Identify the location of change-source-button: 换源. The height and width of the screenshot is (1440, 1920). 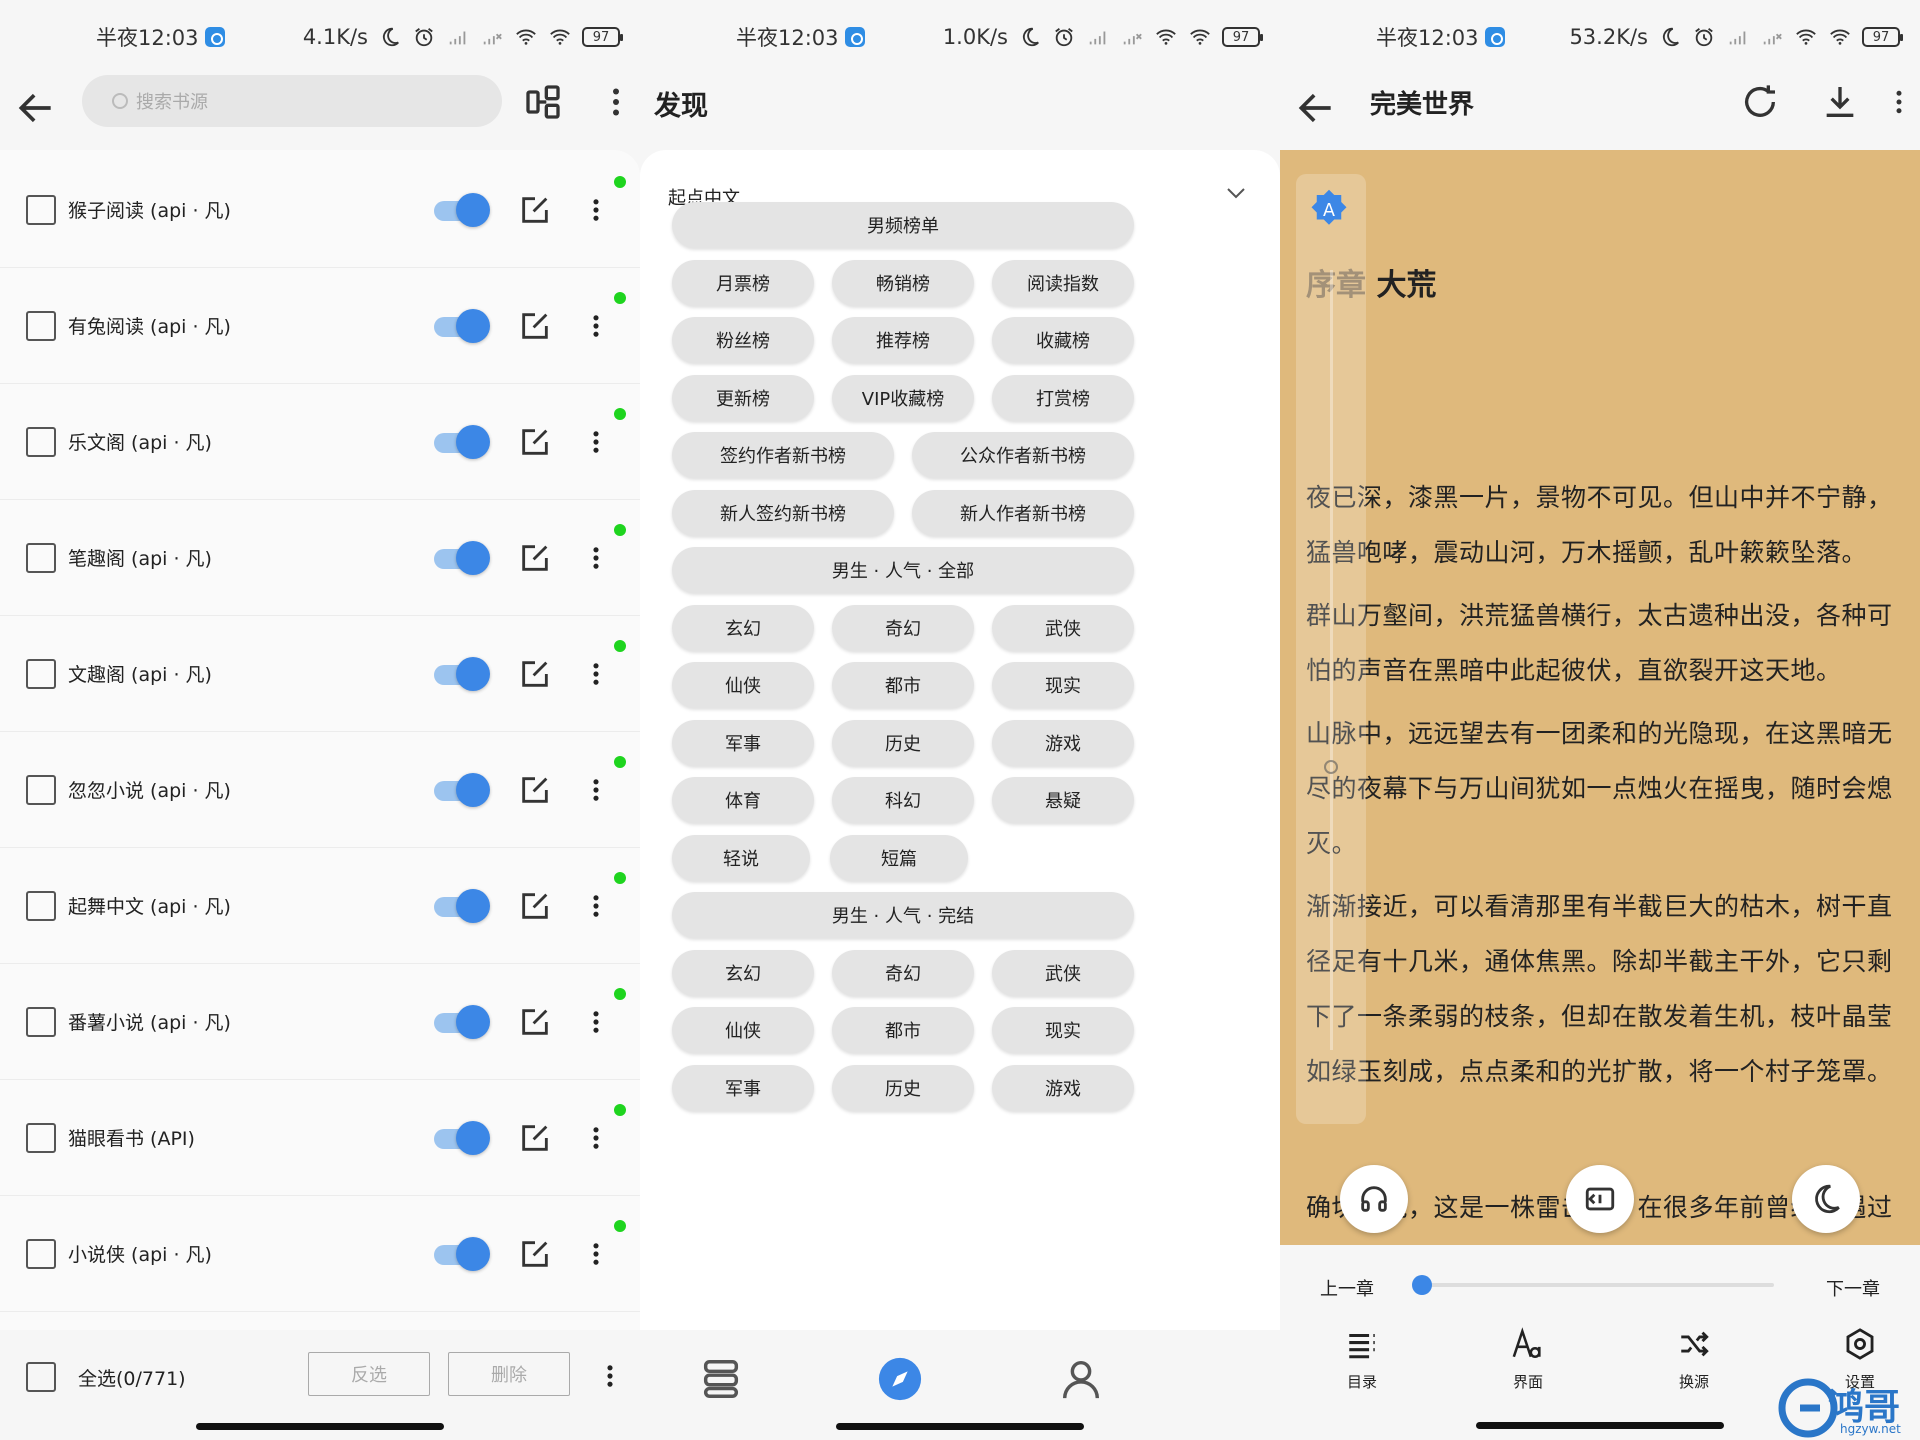
(1694, 1359).